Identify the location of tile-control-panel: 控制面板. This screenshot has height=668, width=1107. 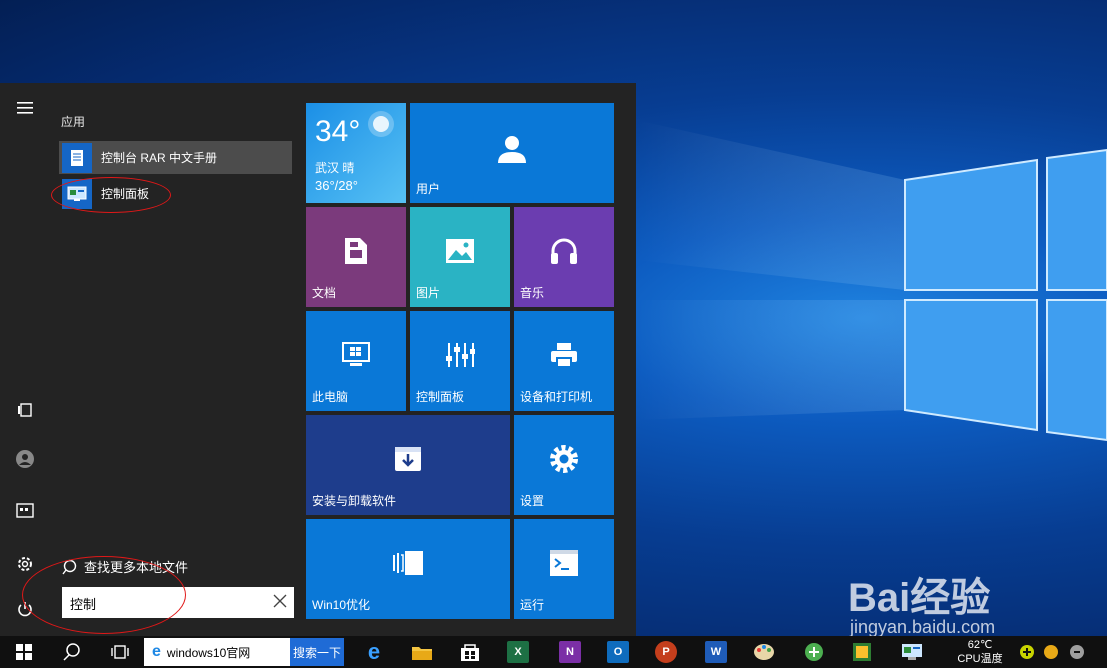
(460, 361).